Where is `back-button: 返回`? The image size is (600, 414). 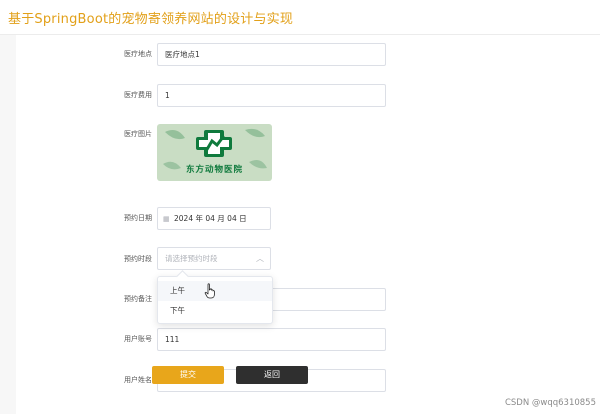 back-button: 返回 is located at coordinates (272, 375).